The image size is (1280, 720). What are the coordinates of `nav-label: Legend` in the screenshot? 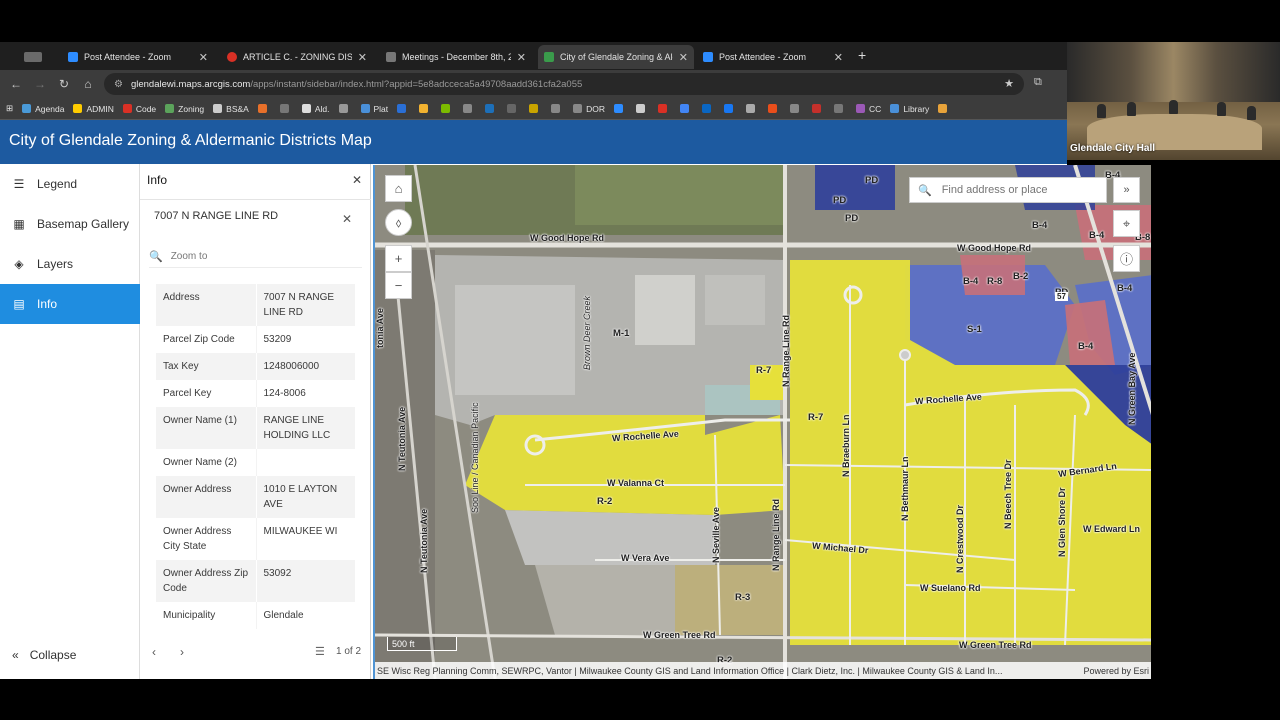 It's located at (57, 184).